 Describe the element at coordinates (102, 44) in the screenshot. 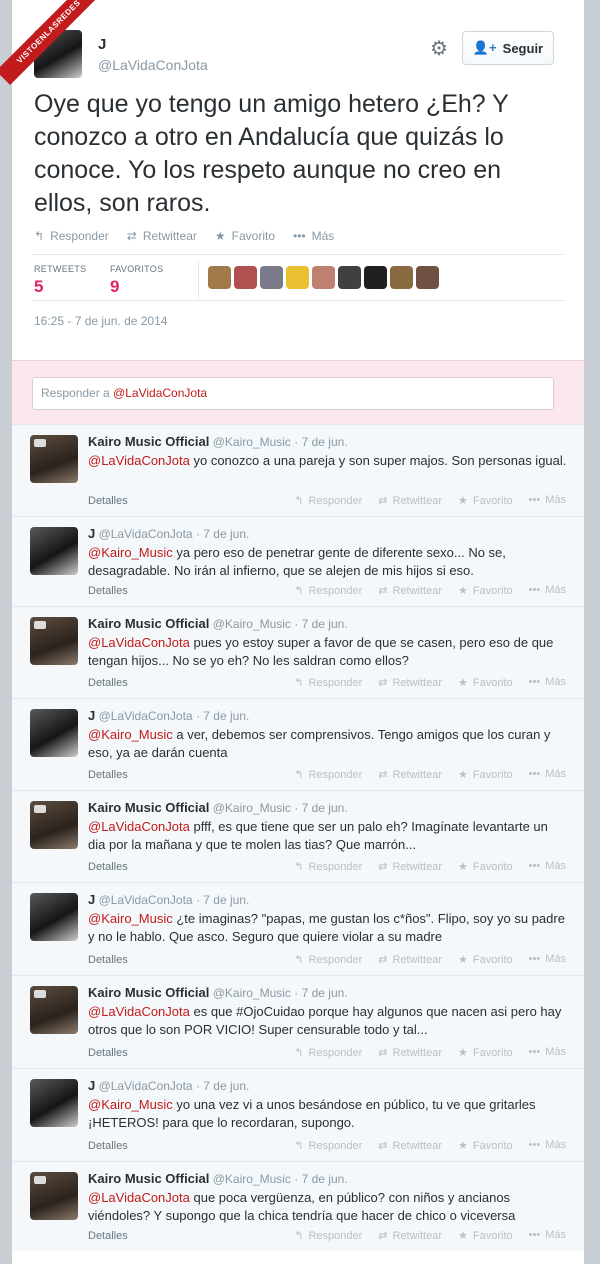

I see `author-name: J` at that location.